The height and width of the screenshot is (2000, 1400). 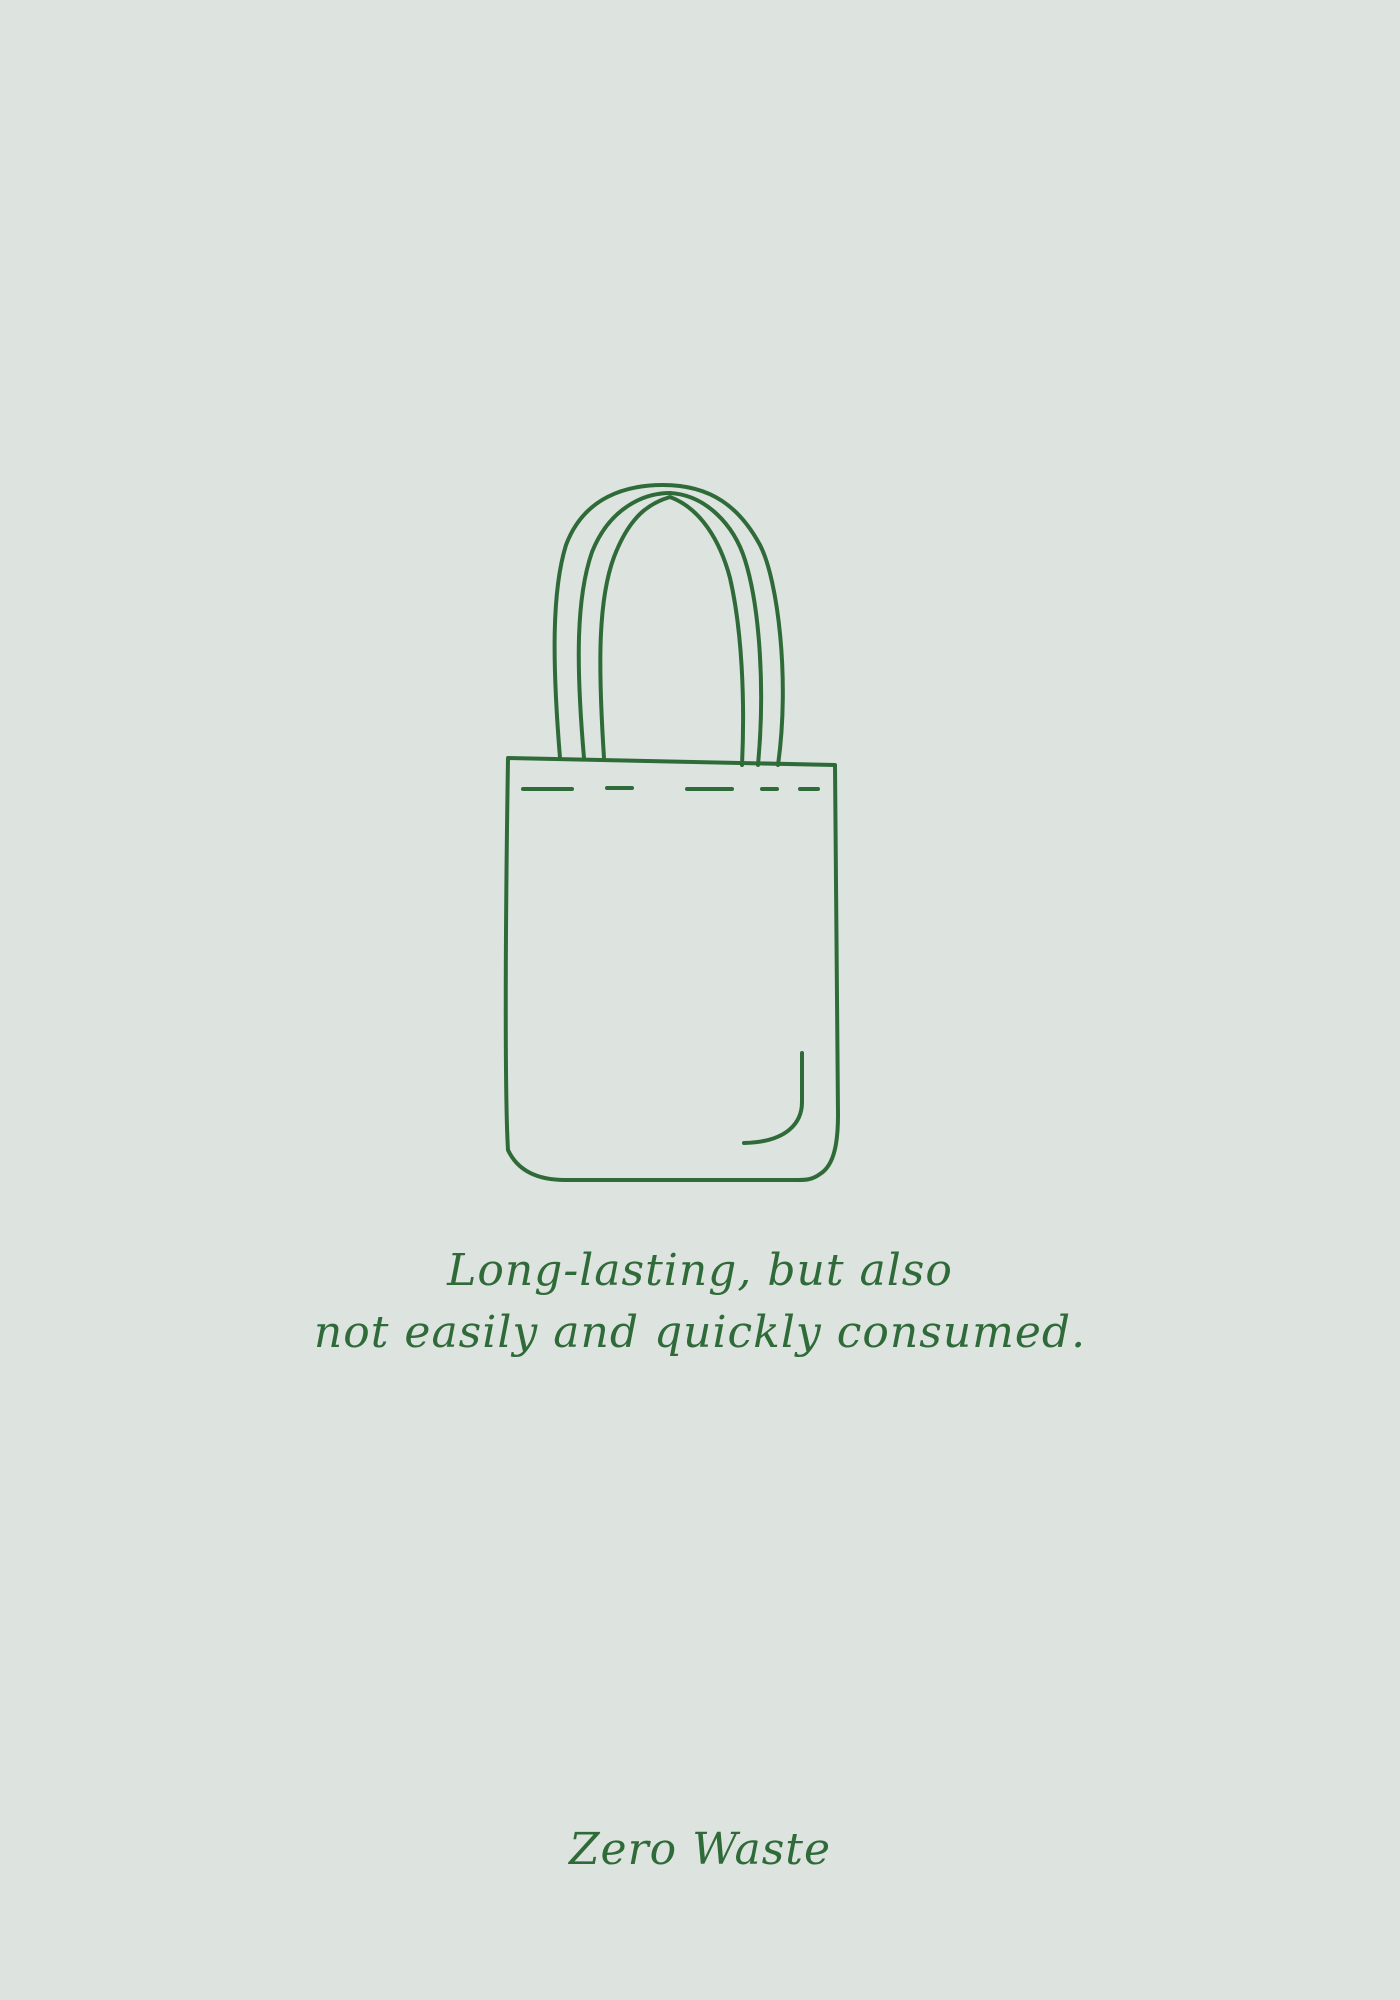 What do you see at coordinates (671, 969) in the screenshot?
I see `bag-body` at bounding box center [671, 969].